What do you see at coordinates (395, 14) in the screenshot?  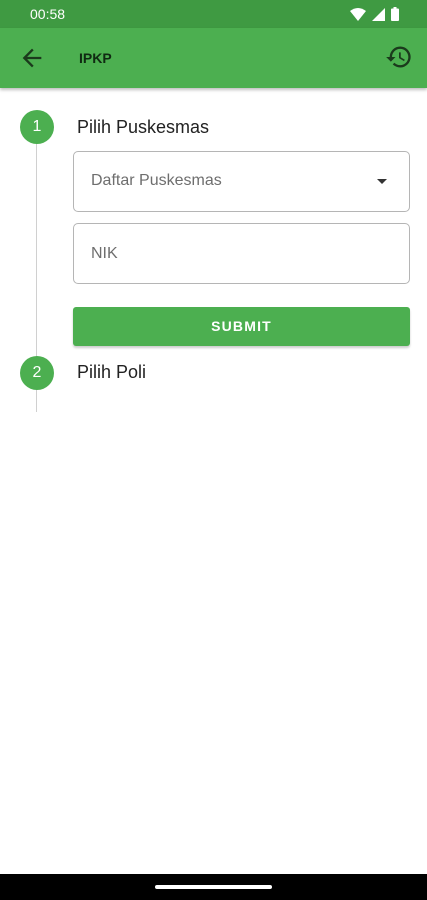 I see `battery-icon` at bounding box center [395, 14].